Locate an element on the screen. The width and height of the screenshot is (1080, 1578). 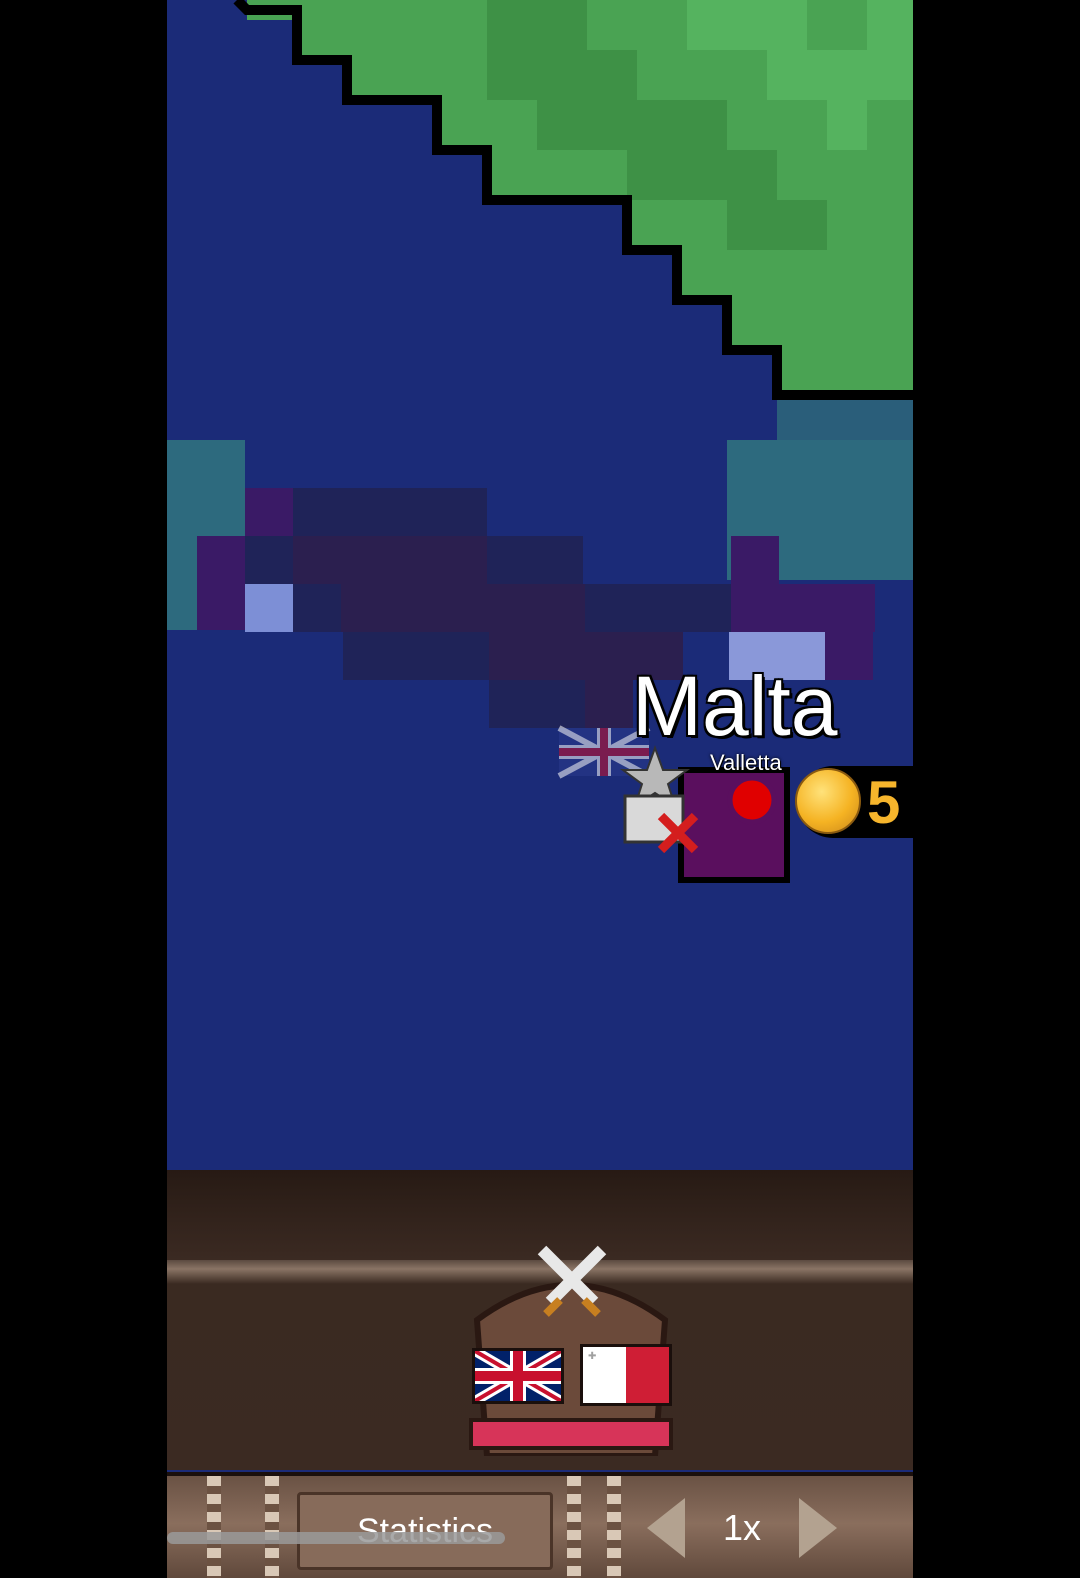
speed-increase-button is located at coordinates (818, 1528).